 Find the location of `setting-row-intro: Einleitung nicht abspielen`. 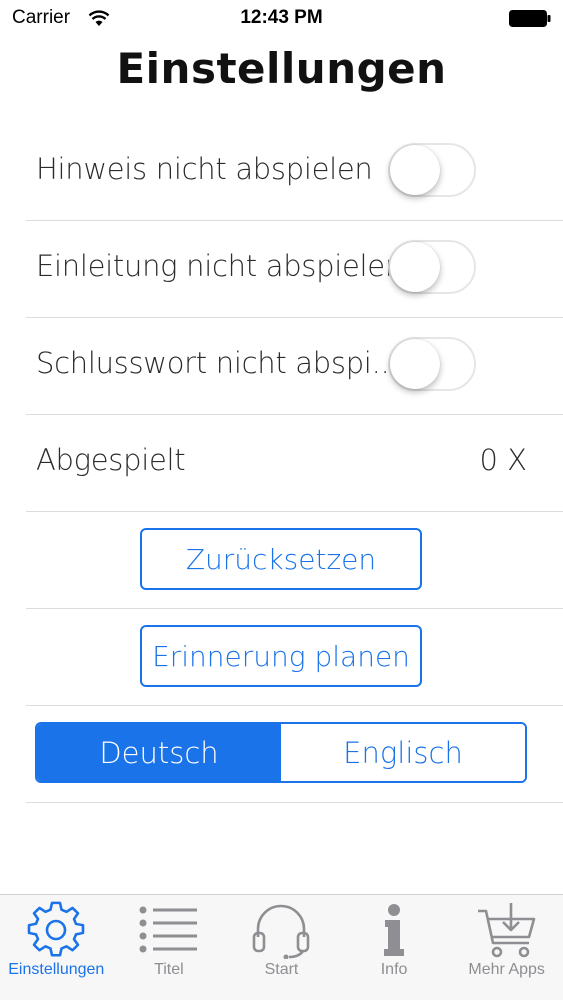

setting-row-intro: Einleitung nicht abspielen is located at coordinates (294, 269).